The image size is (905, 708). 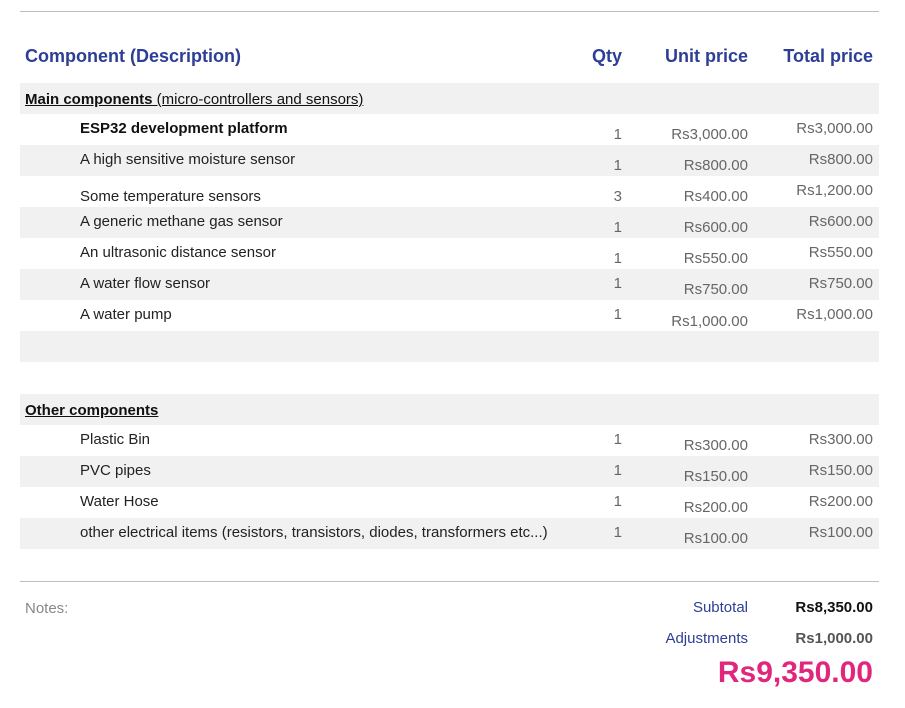 What do you see at coordinates (178, 252) in the screenshot?
I see `item-description: An ultrasonic distance sensor` at bounding box center [178, 252].